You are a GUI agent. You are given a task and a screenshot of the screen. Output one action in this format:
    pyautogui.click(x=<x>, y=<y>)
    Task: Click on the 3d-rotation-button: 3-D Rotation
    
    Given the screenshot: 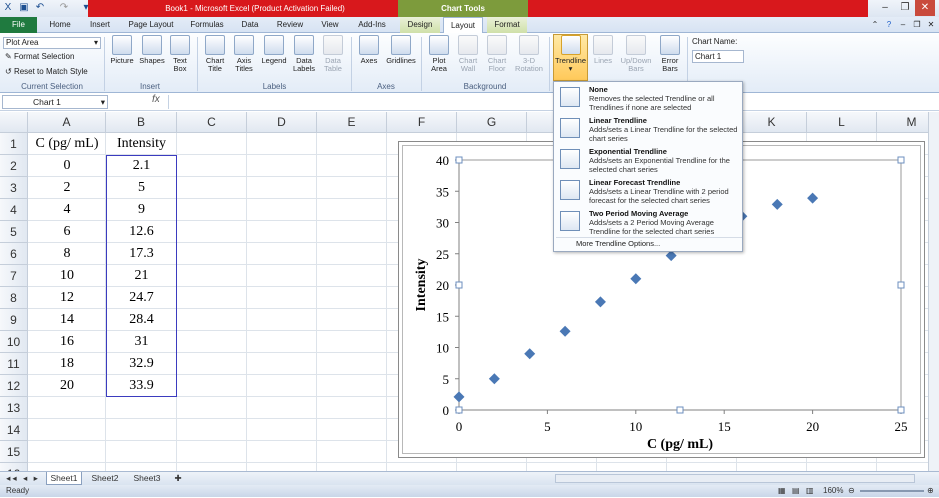 What is the action you would take?
    pyautogui.click(x=529, y=54)
    